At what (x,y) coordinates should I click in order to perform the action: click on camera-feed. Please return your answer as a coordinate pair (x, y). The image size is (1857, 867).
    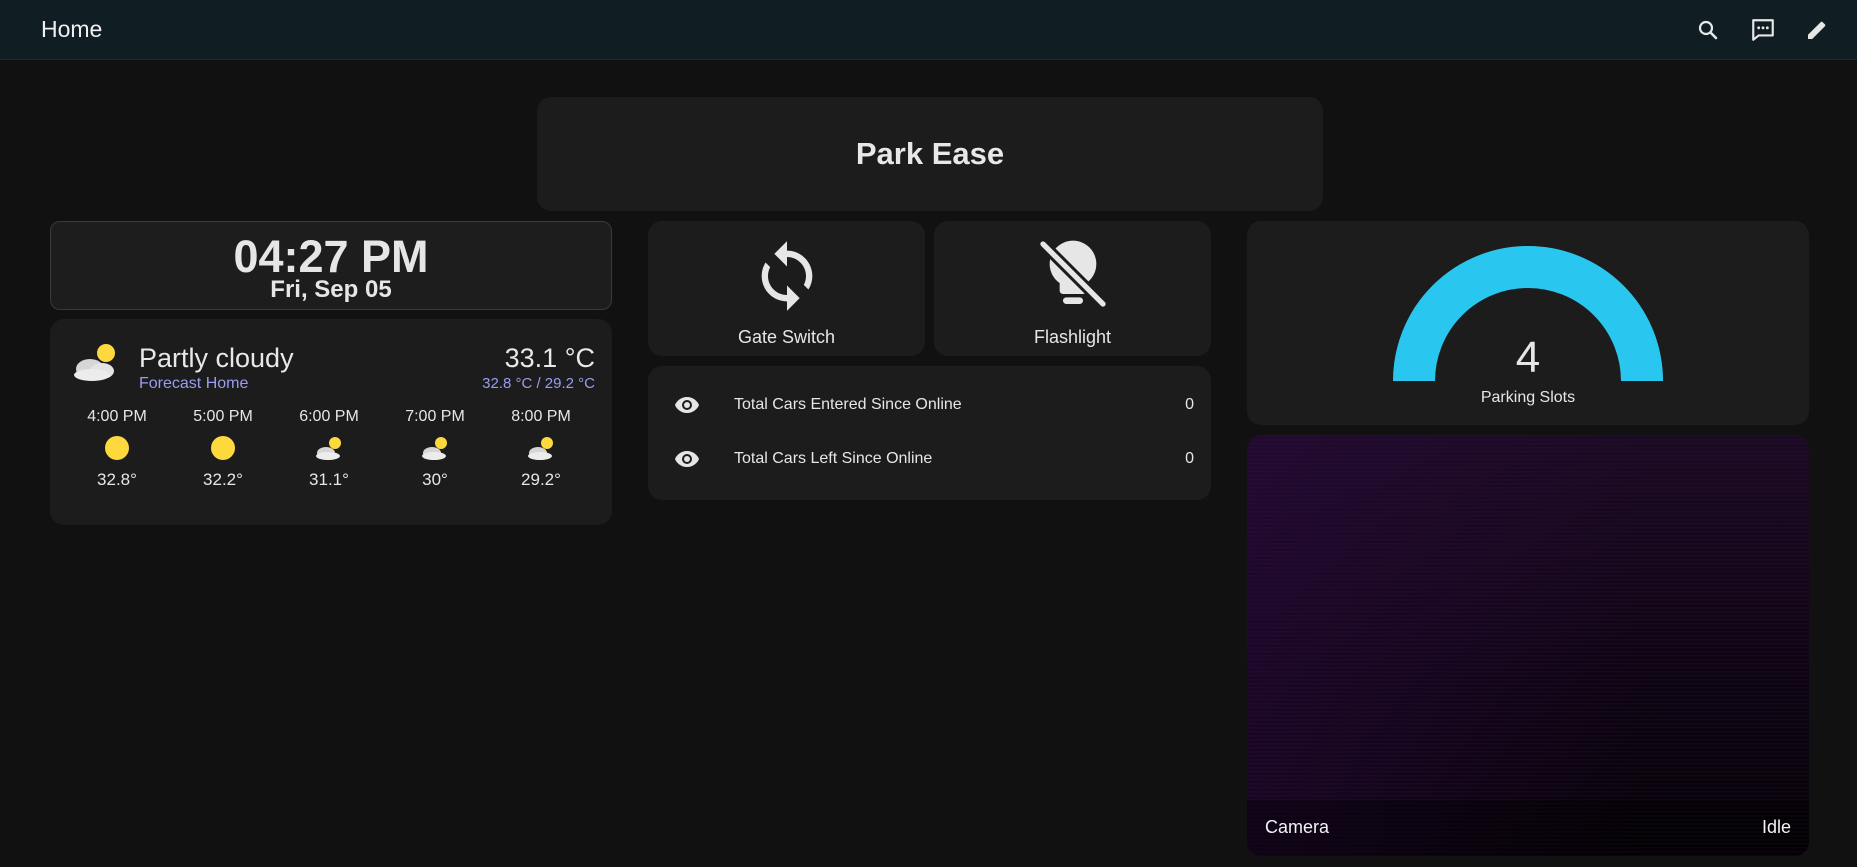
    Looking at the image, I should click on (1528, 645).